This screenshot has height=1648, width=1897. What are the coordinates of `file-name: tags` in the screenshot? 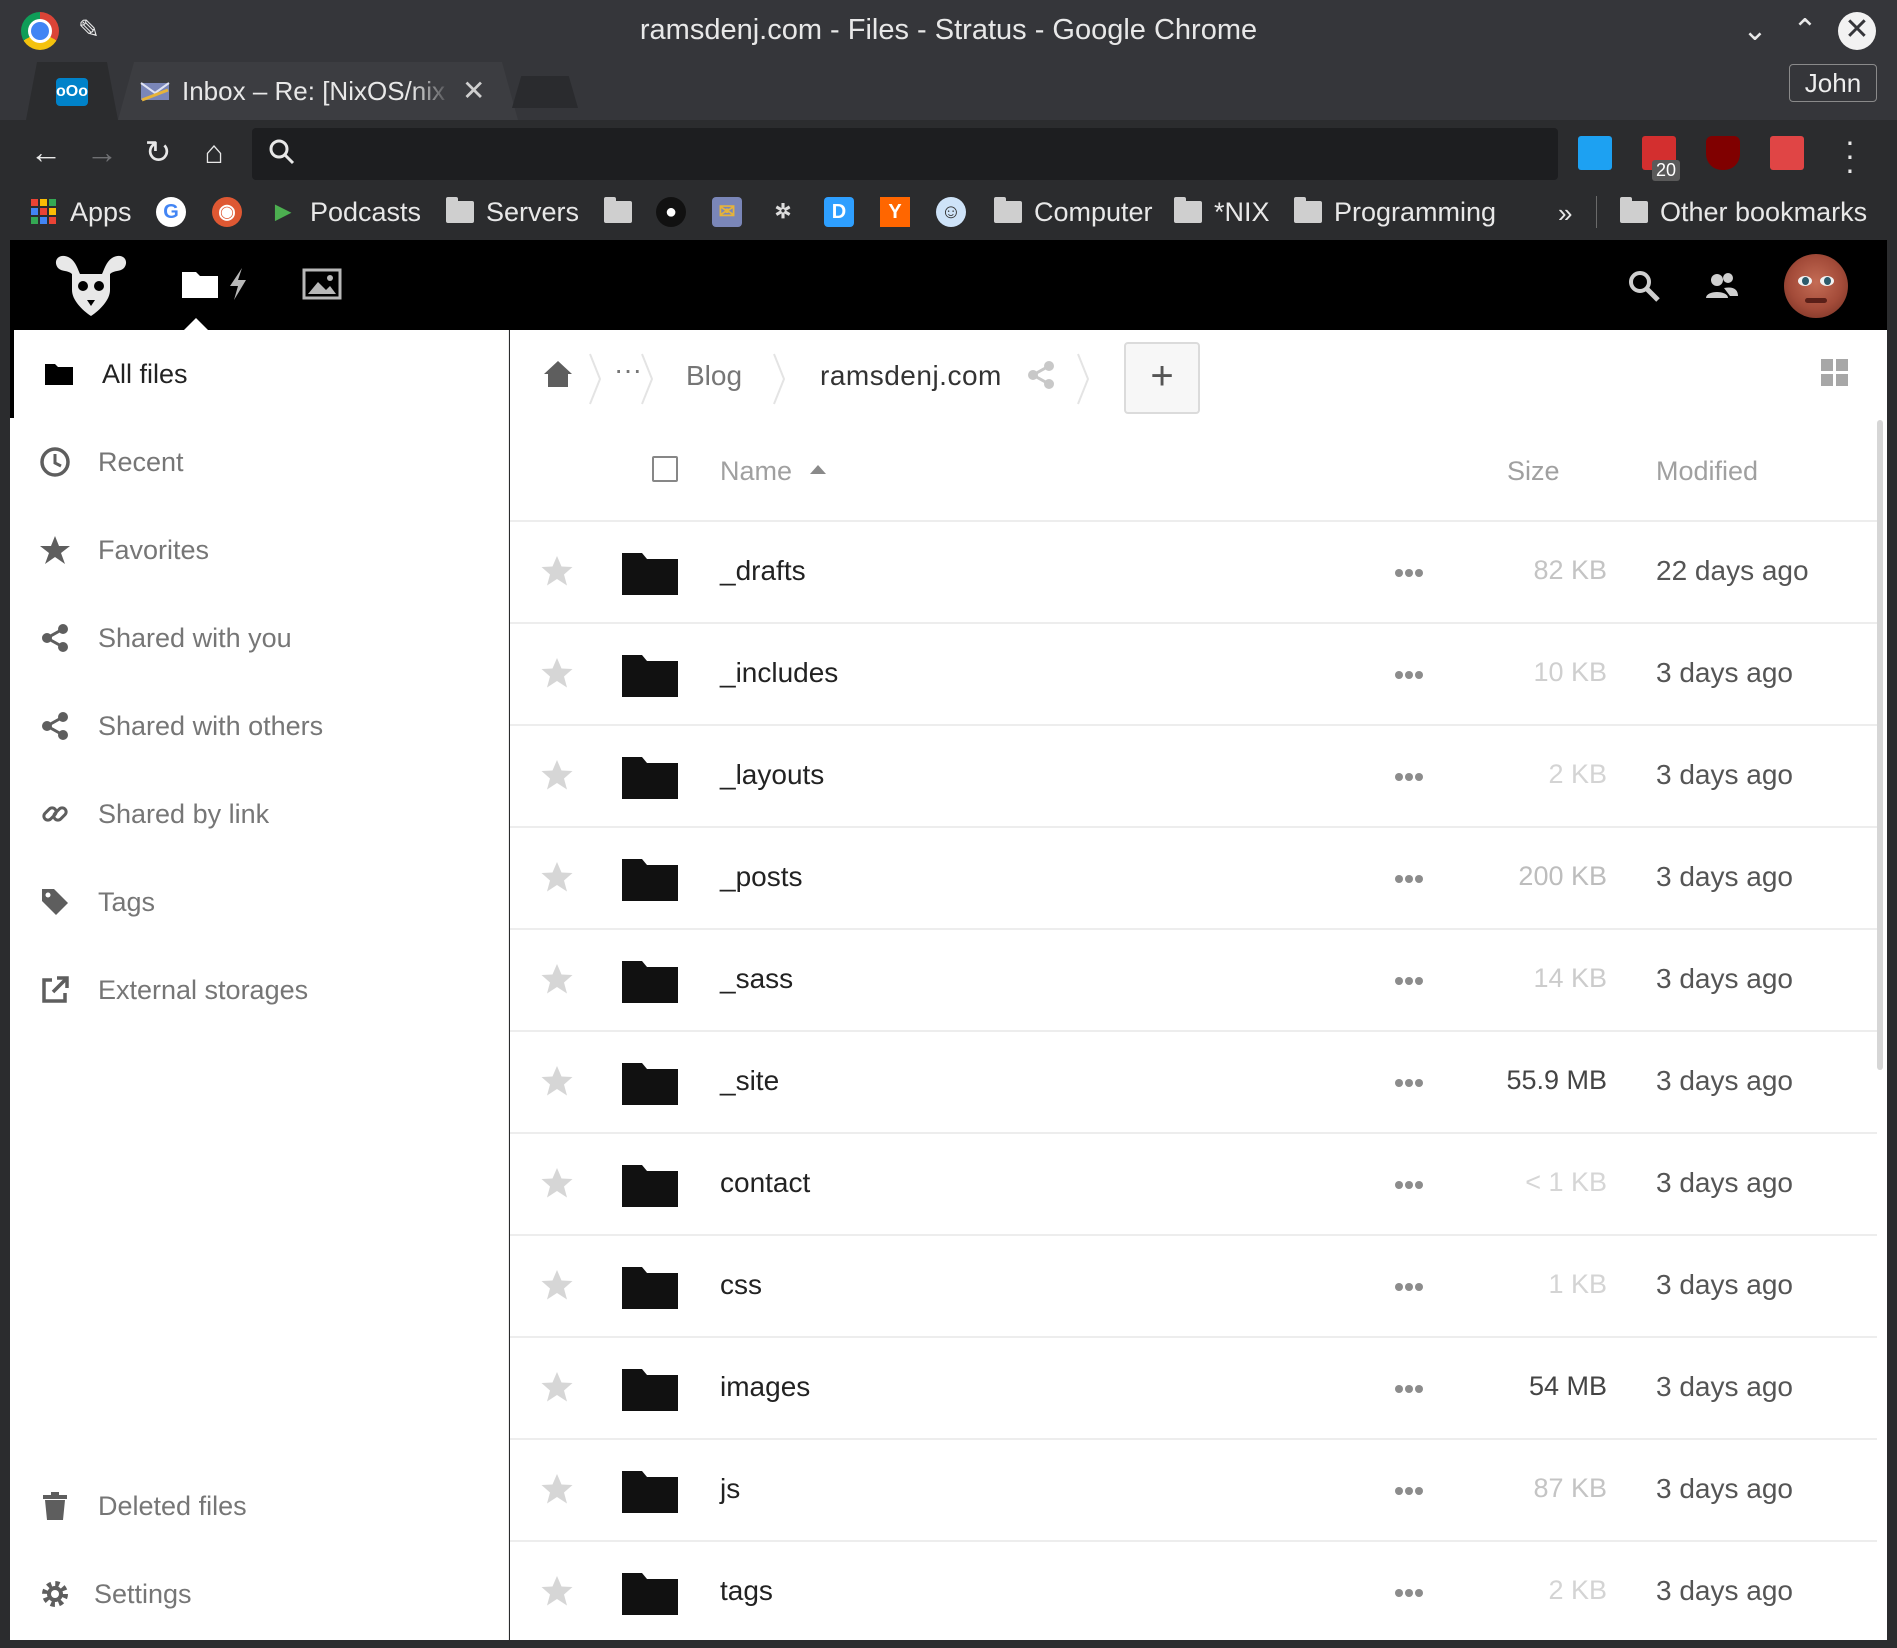 It's located at (746, 1591).